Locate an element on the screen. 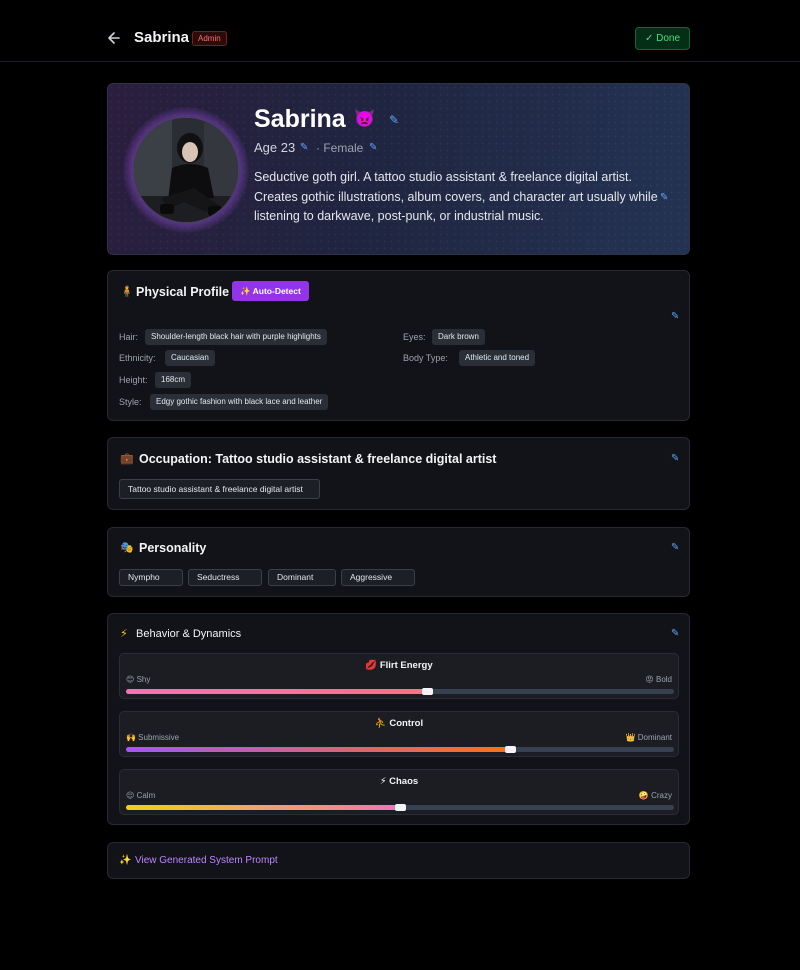 The height and width of the screenshot is (970, 800). devil-emoji-icon: 👿 is located at coordinates (365, 118).